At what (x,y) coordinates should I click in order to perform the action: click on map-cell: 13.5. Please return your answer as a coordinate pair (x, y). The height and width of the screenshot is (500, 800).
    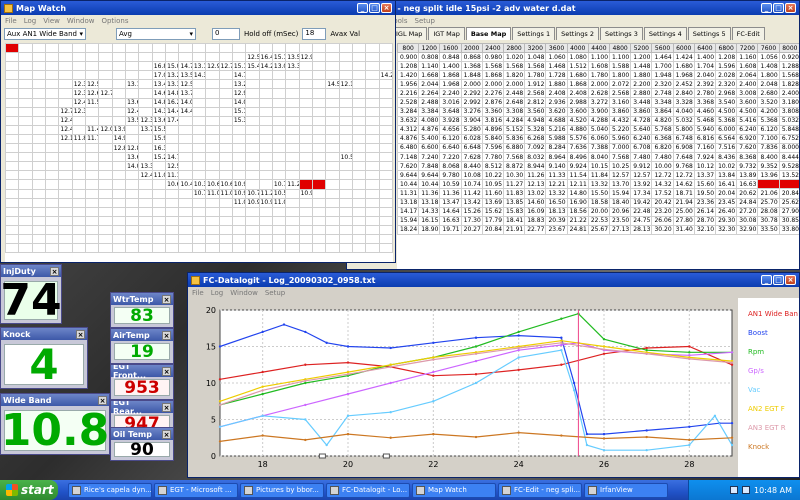
    Looking at the image, I should click on (132, 120).